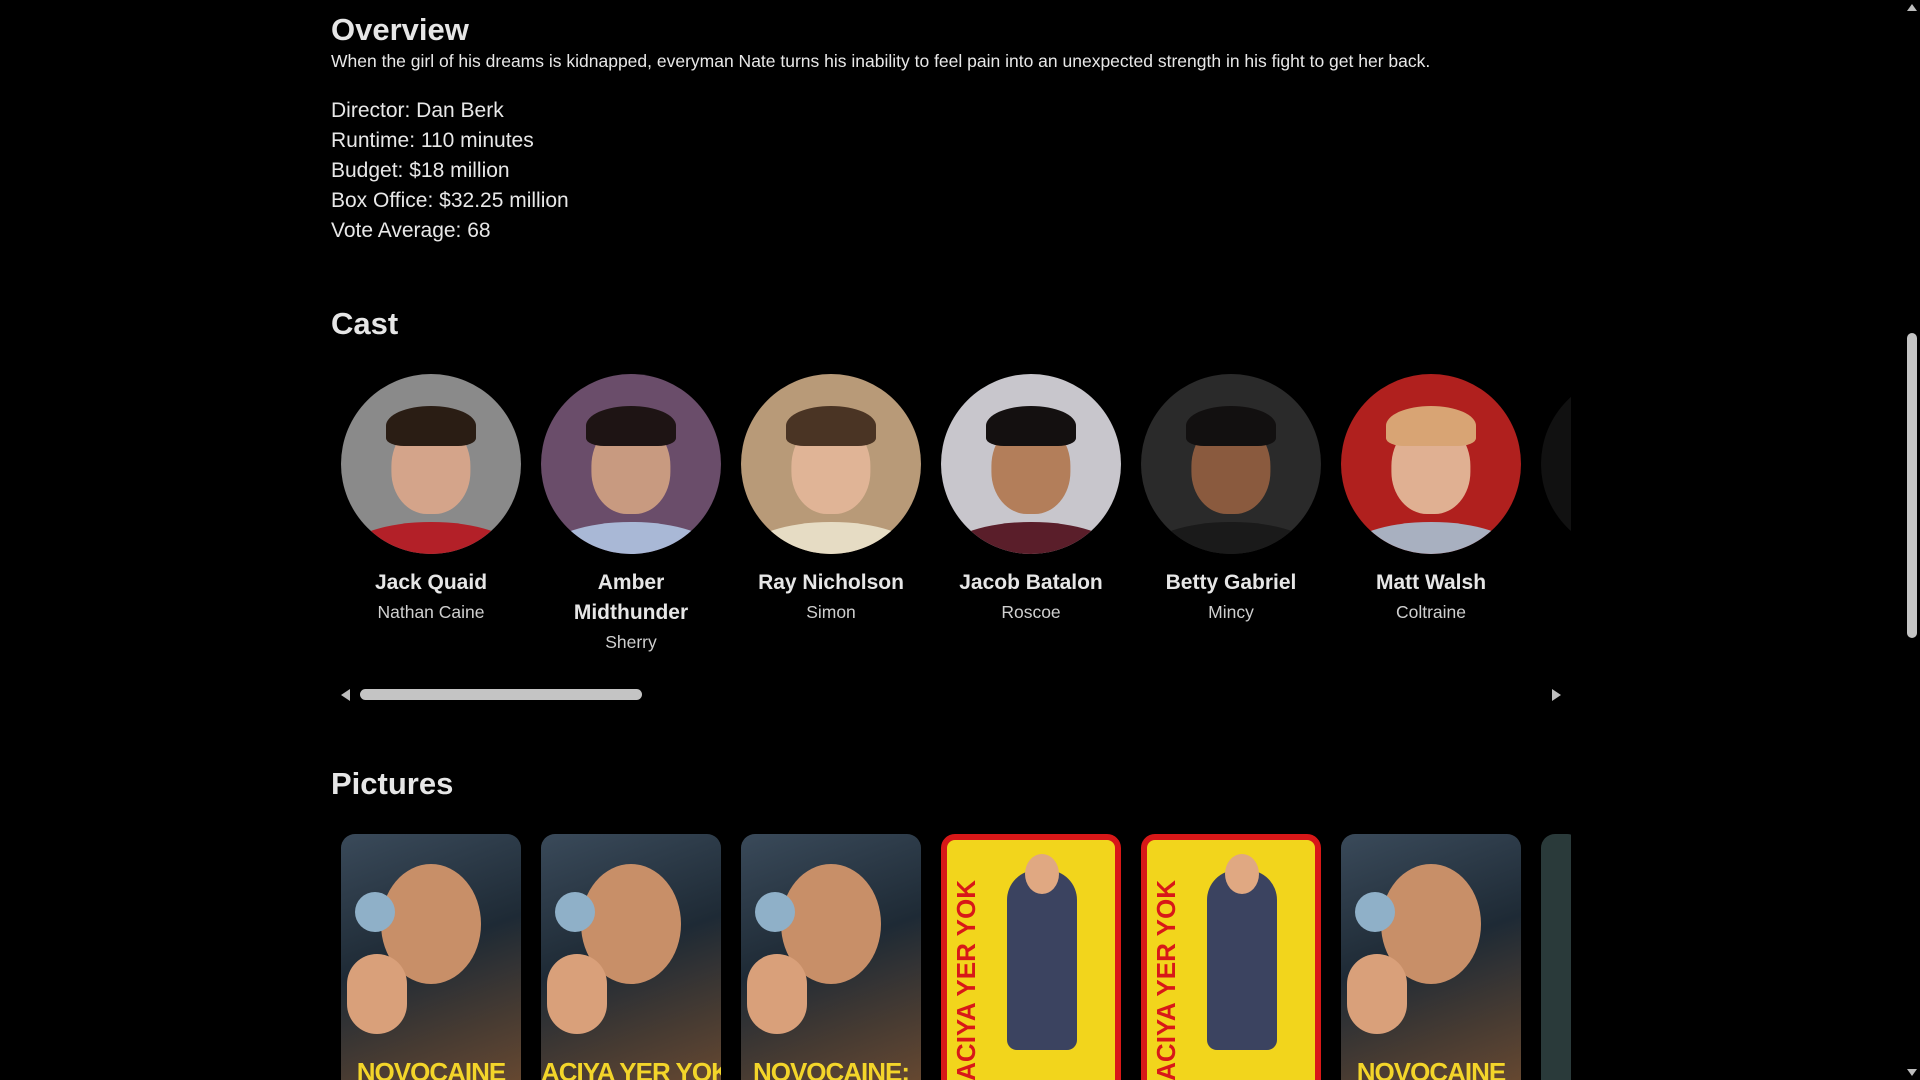 Image resolution: width=1920 pixels, height=1080 pixels. I want to click on cast-name: Betty Gabriel, so click(1231, 582).